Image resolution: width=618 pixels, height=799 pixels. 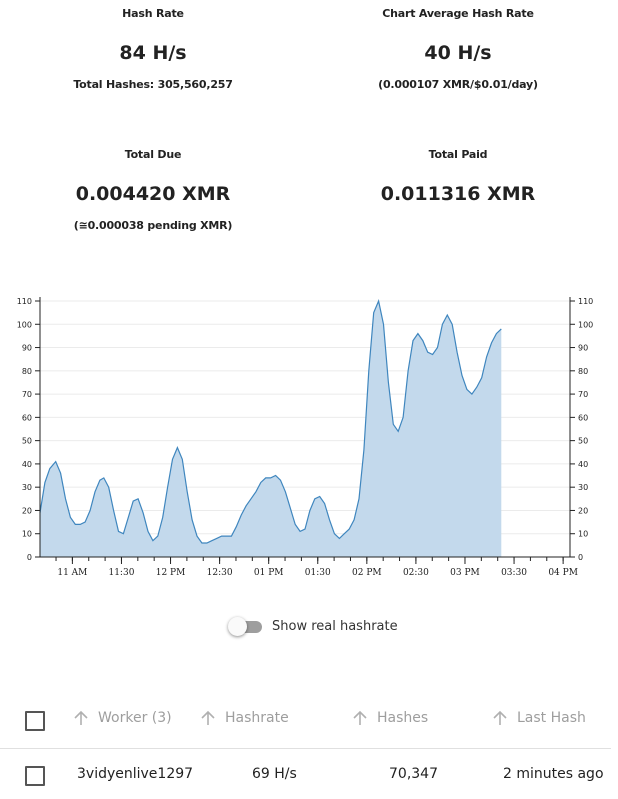 I want to click on worker-column-header: Worker (3), so click(x=123, y=718).